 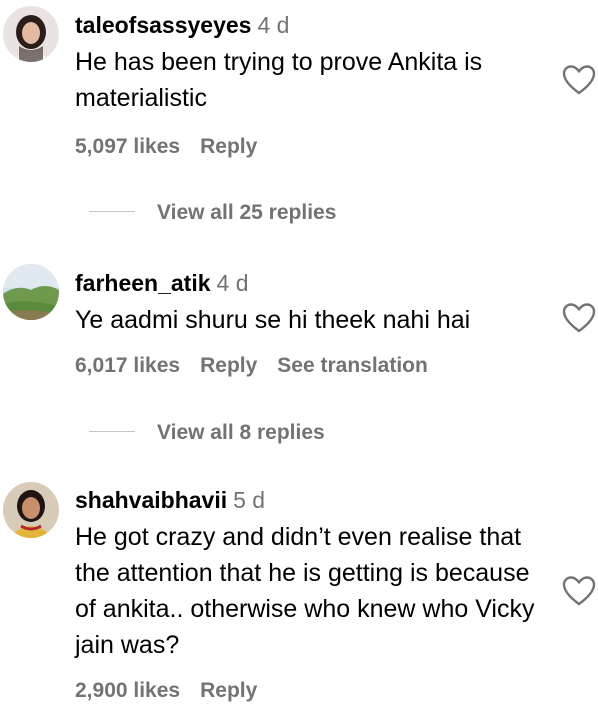 What do you see at coordinates (127, 365) in the screenshot?
I see `likes-count: 6,017 likes` at bounding box center [127, 365].